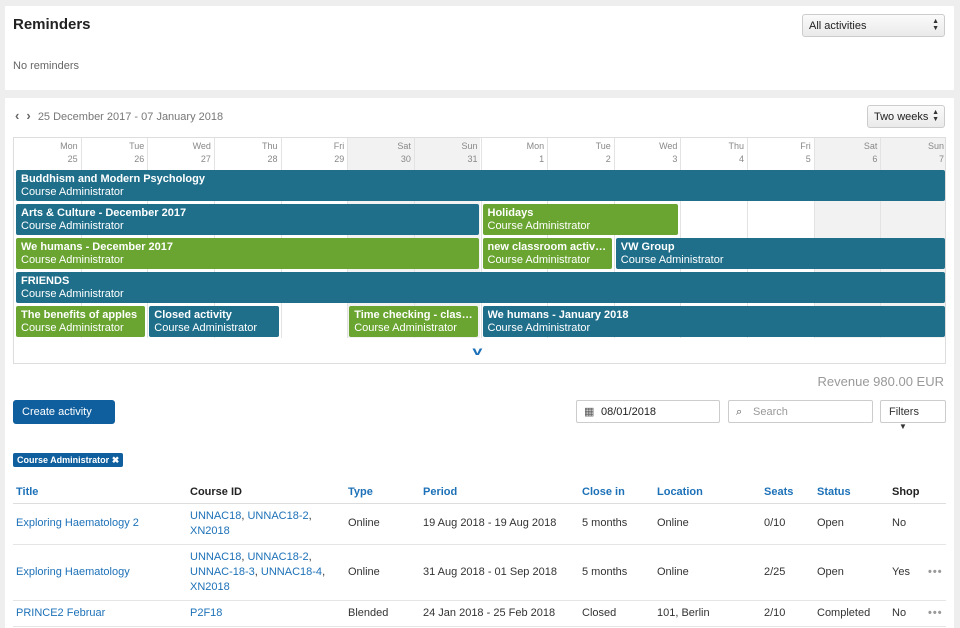  What do you see at coordinates (851, 524) in the screenshot?
I see `status: Open` at bounding box center [851, 524].